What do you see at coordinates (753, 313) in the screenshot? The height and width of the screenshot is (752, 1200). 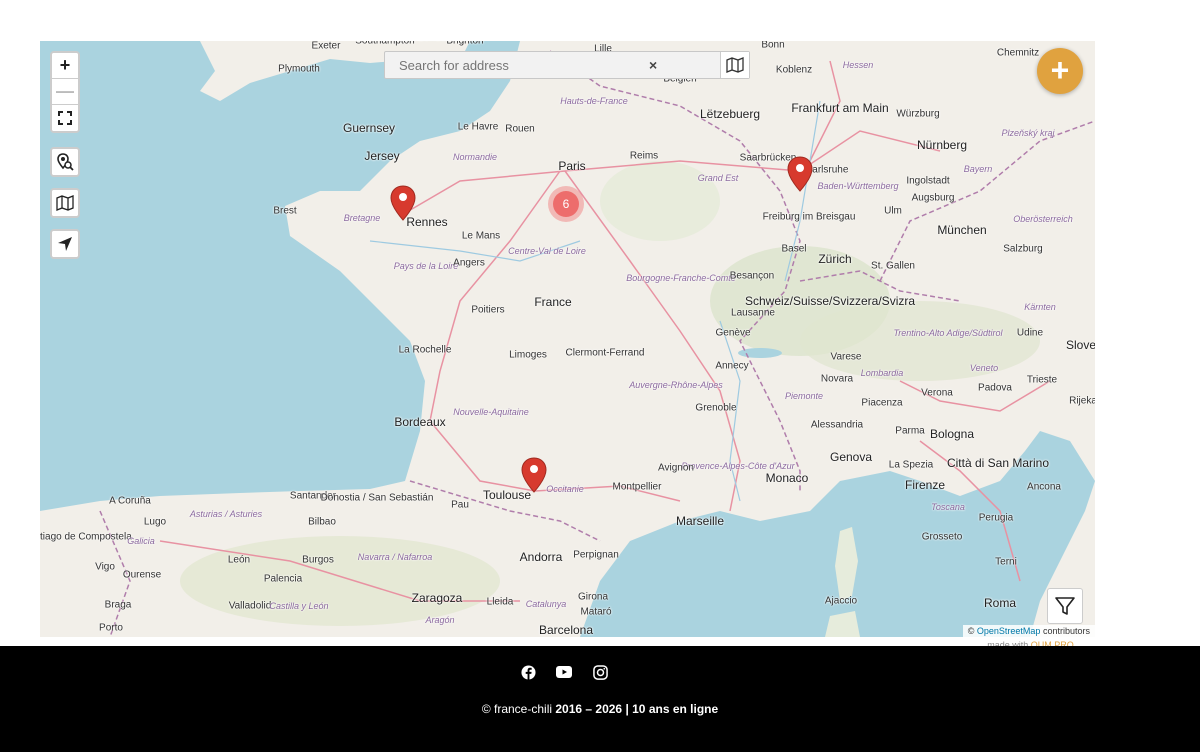 I see `city-label: Lausanne` at bounding box center [753, 313].